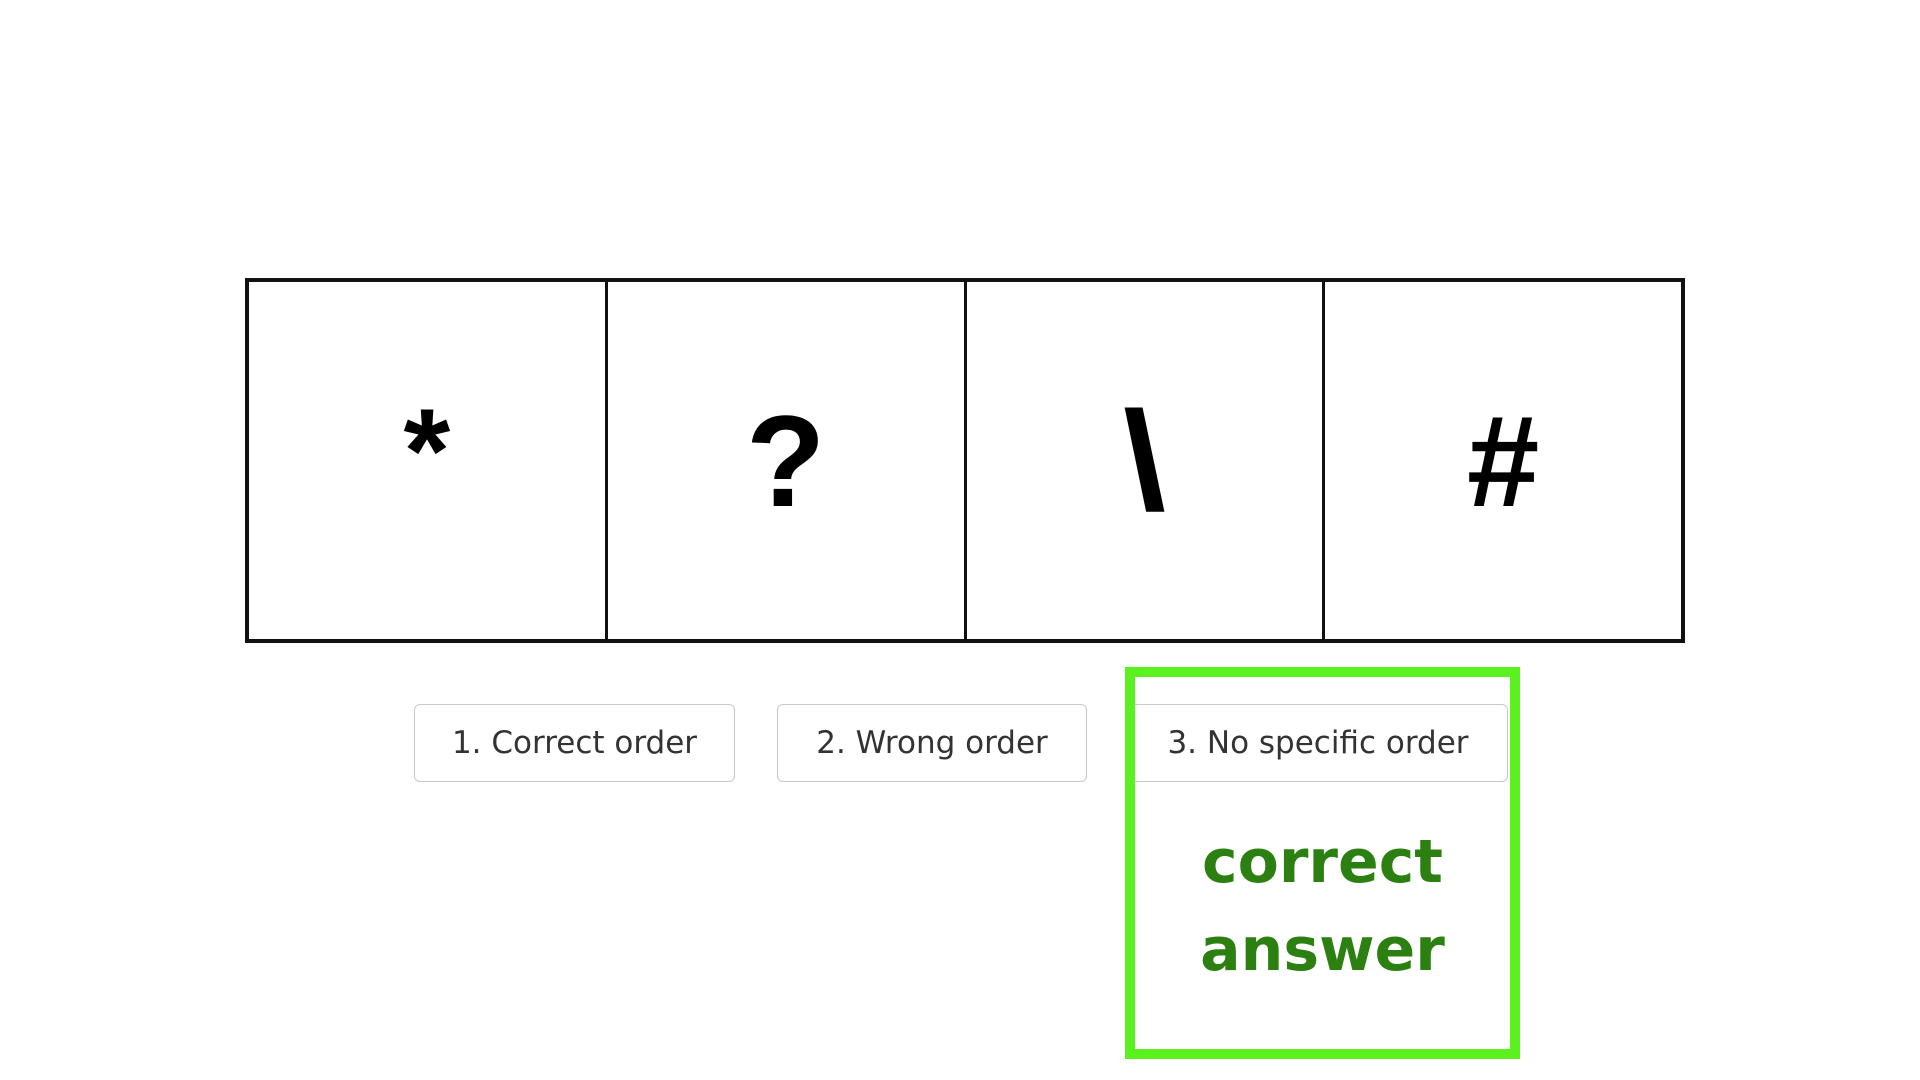 Image resolution: width=1920 pixels, height=1080 pixels. What do you see at coordinates (574, 743) in the screenshot?
I see `option-correct-order-button: 1. Correct order` at bounding box center [574, 743].